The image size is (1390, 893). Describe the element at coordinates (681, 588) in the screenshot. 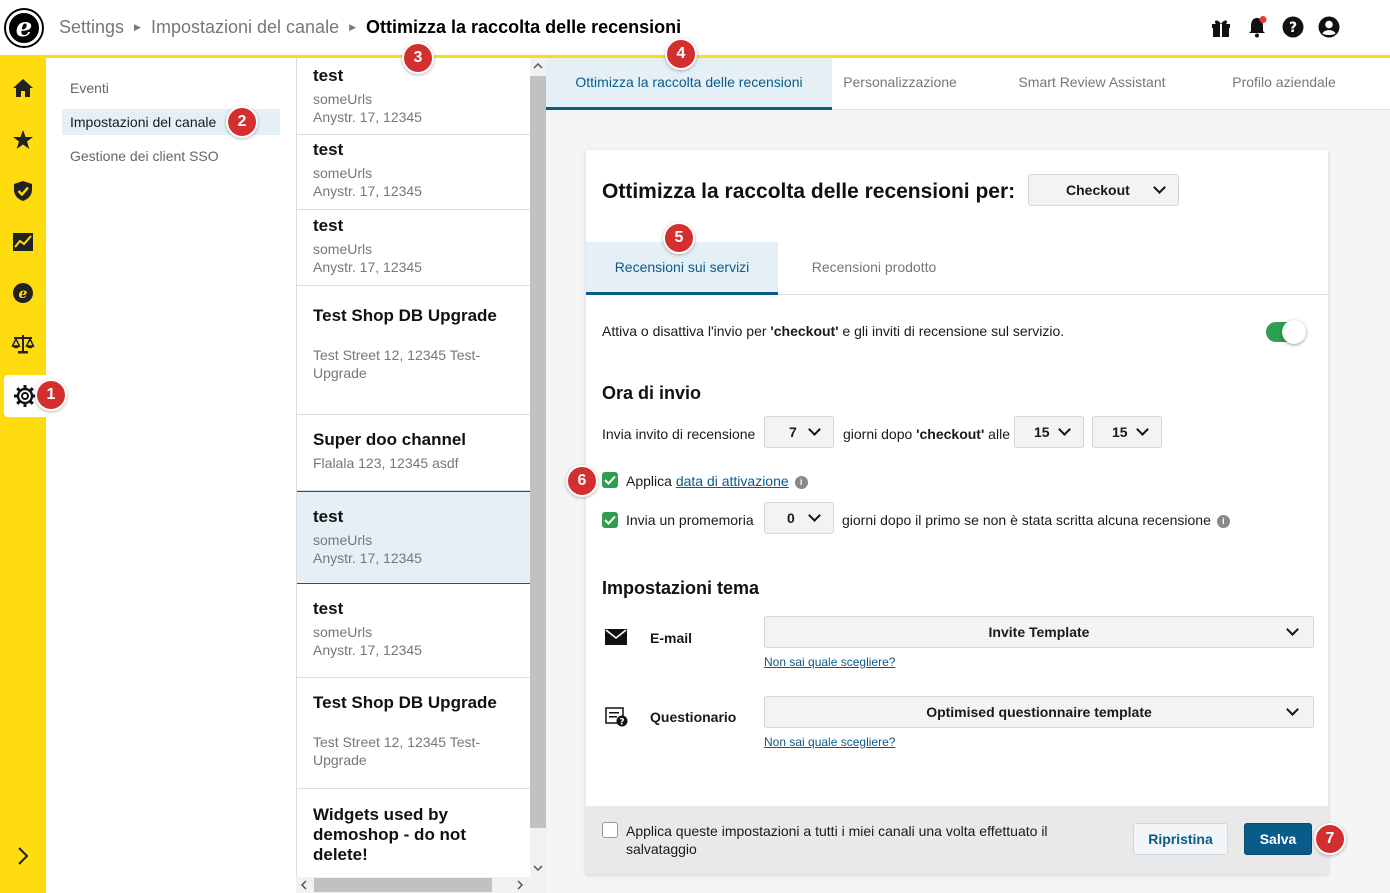

I see `theme-heading: Impostazioni tema` at that location.